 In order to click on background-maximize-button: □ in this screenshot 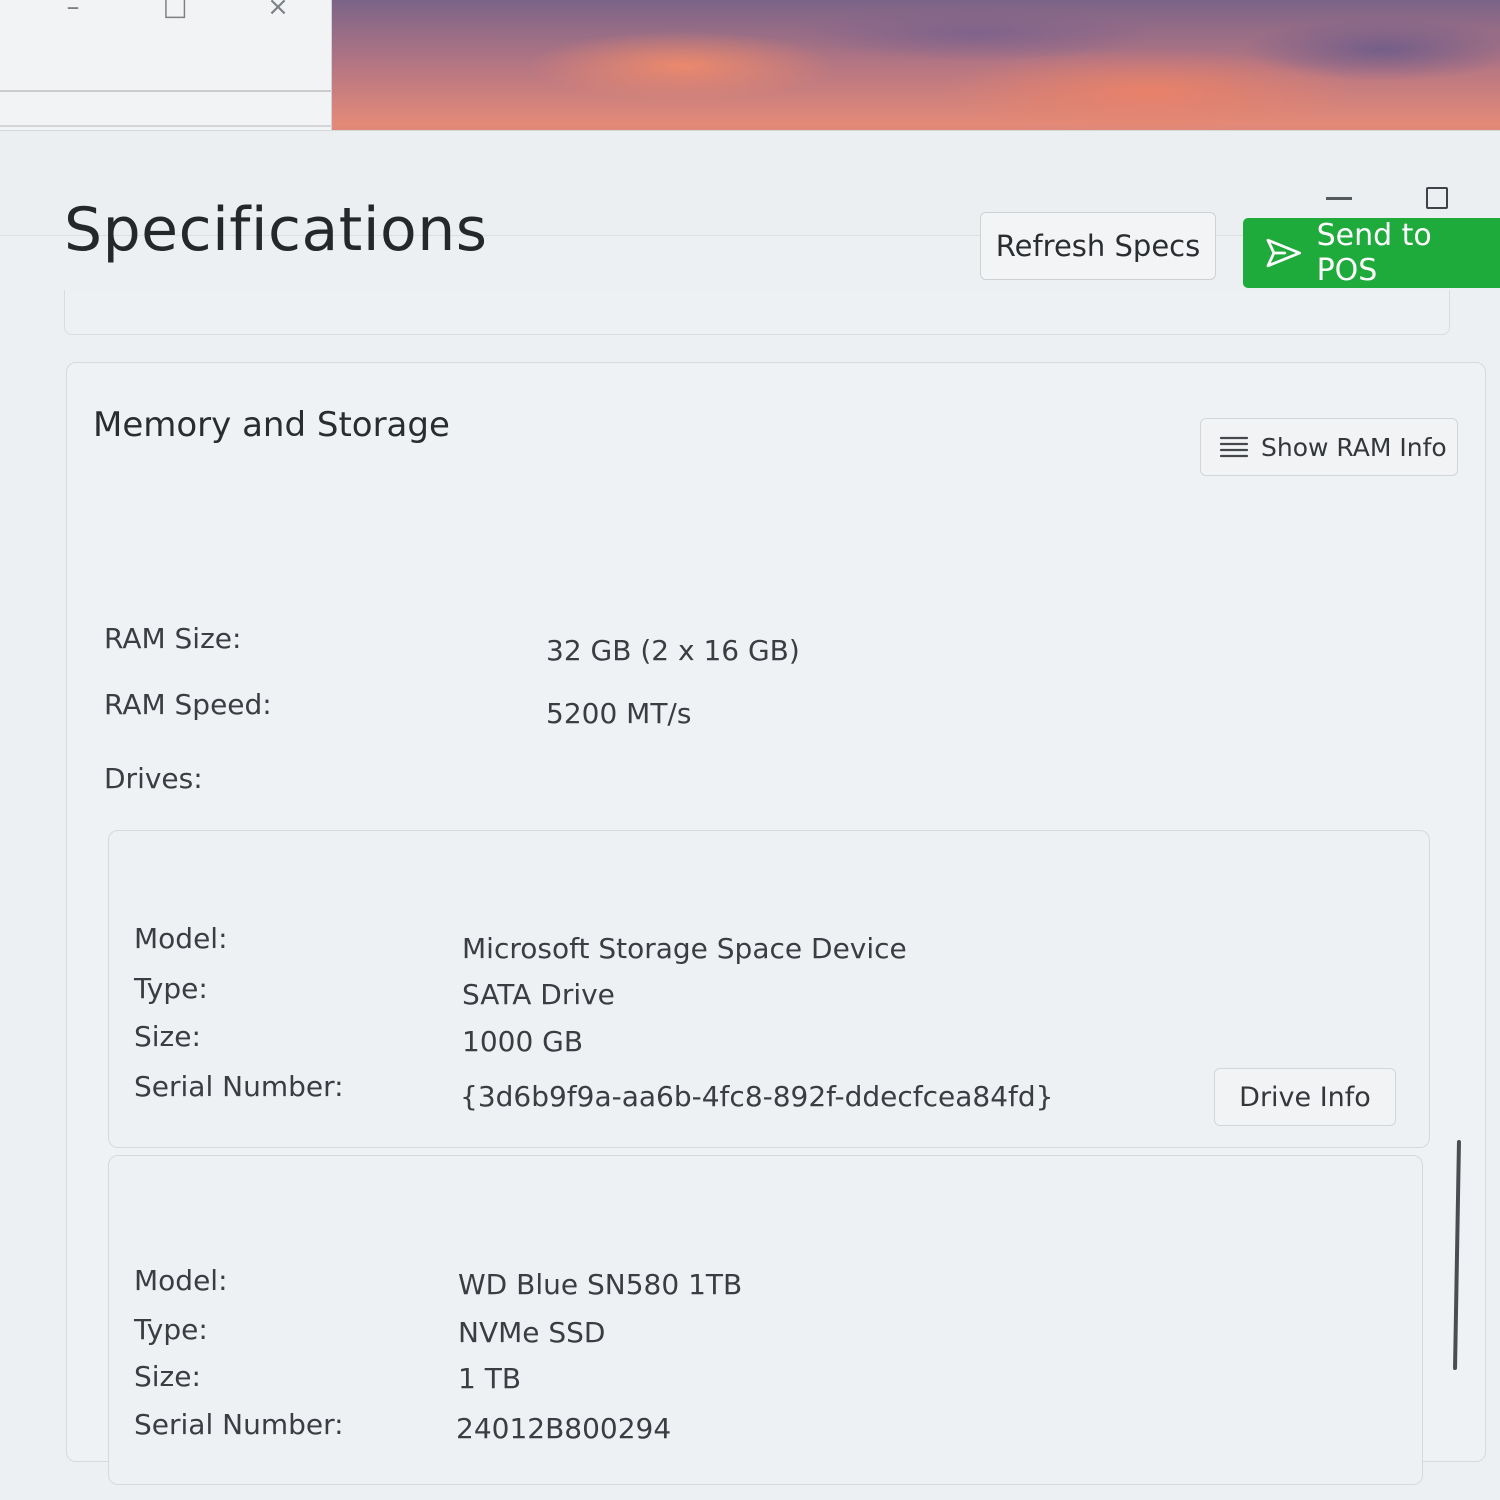, I will do `click(175, 12)`.